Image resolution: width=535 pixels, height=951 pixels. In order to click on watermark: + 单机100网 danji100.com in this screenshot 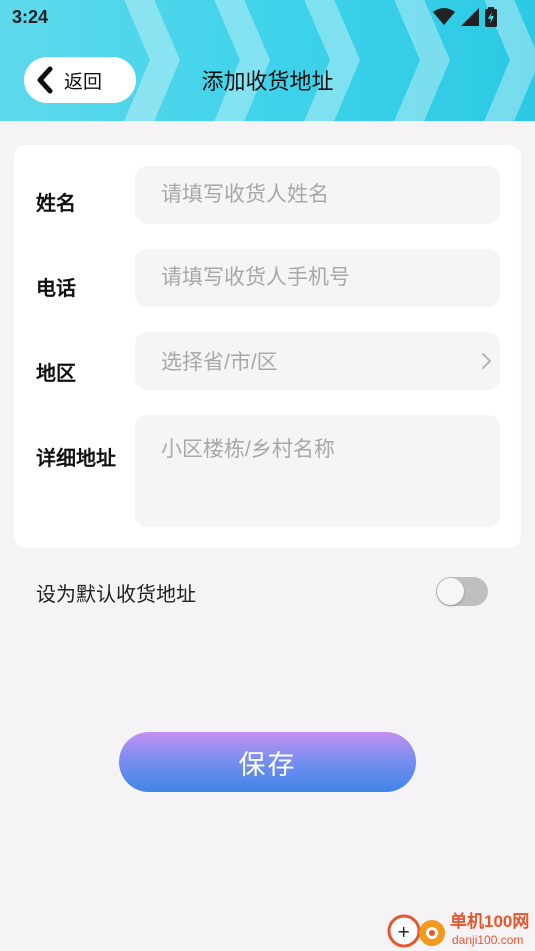, I will do `click(460, 929)`.